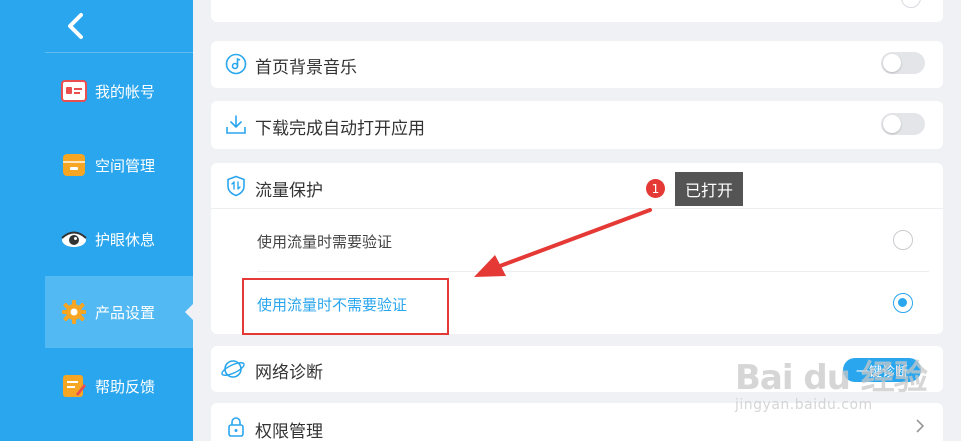  I want to click on option-require-verify-label: 使用流量时需要验证, so click(324, 241).